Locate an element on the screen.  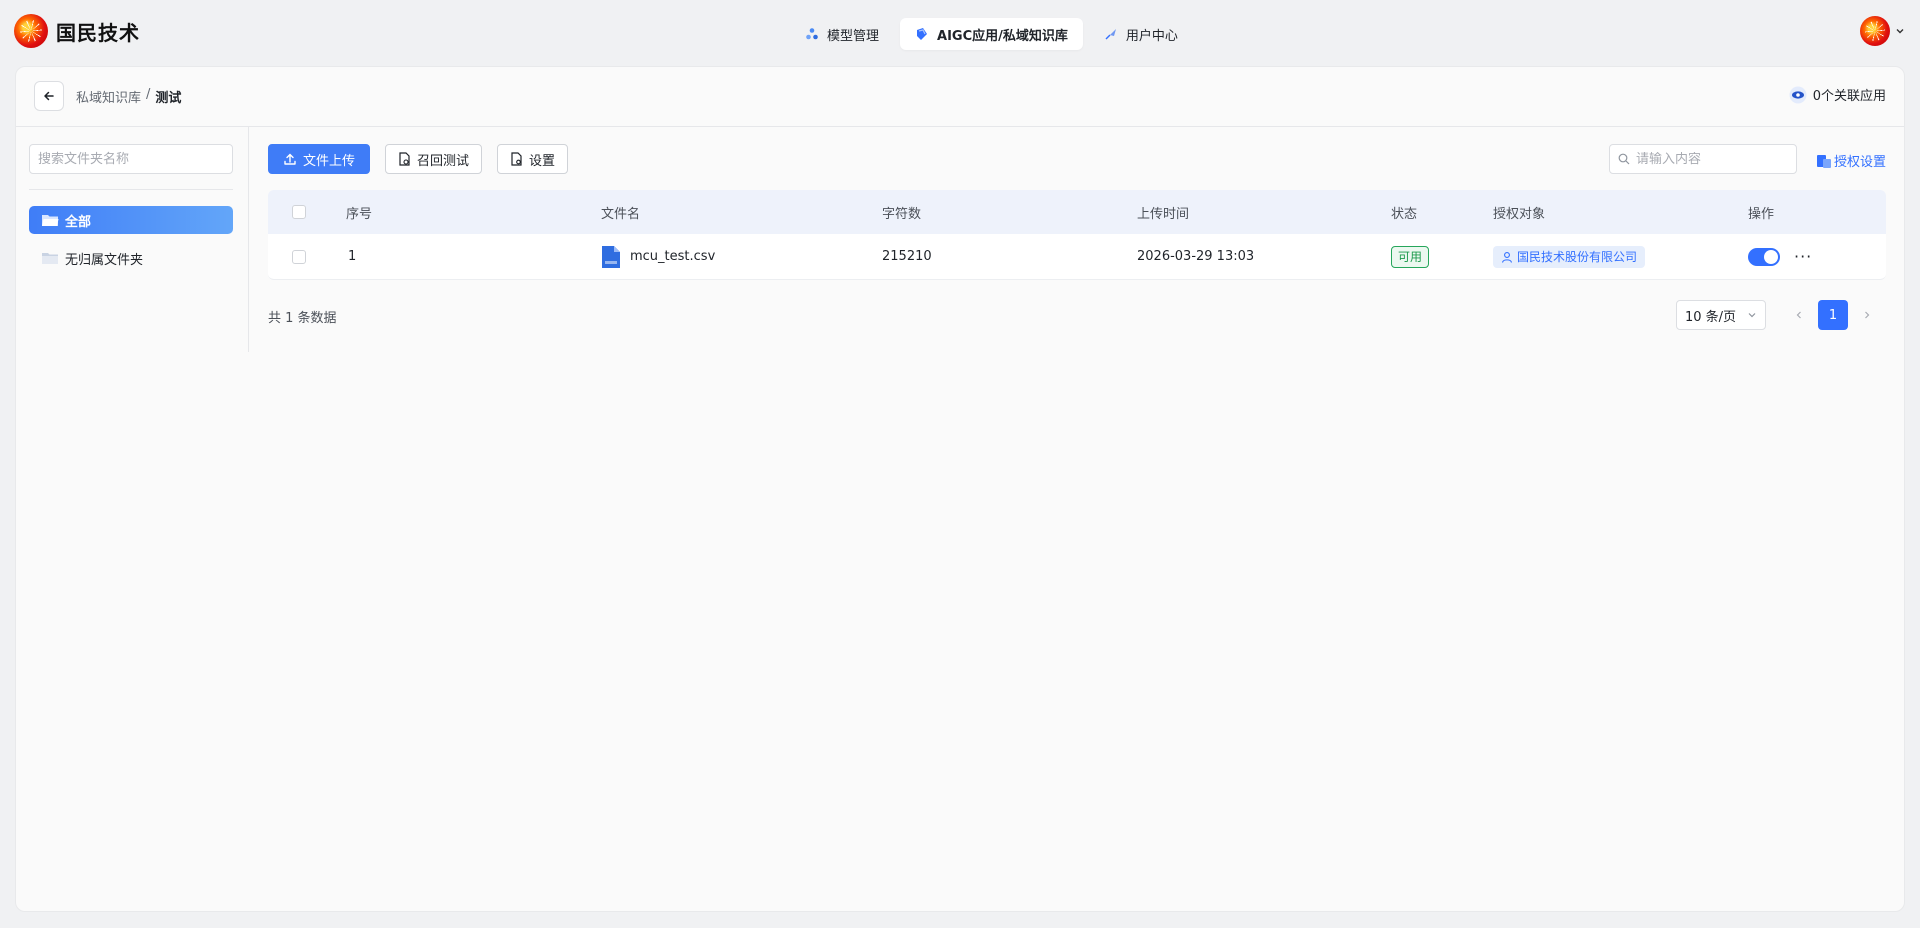
column-header: 状态 is located at coordinates (1404, 214).